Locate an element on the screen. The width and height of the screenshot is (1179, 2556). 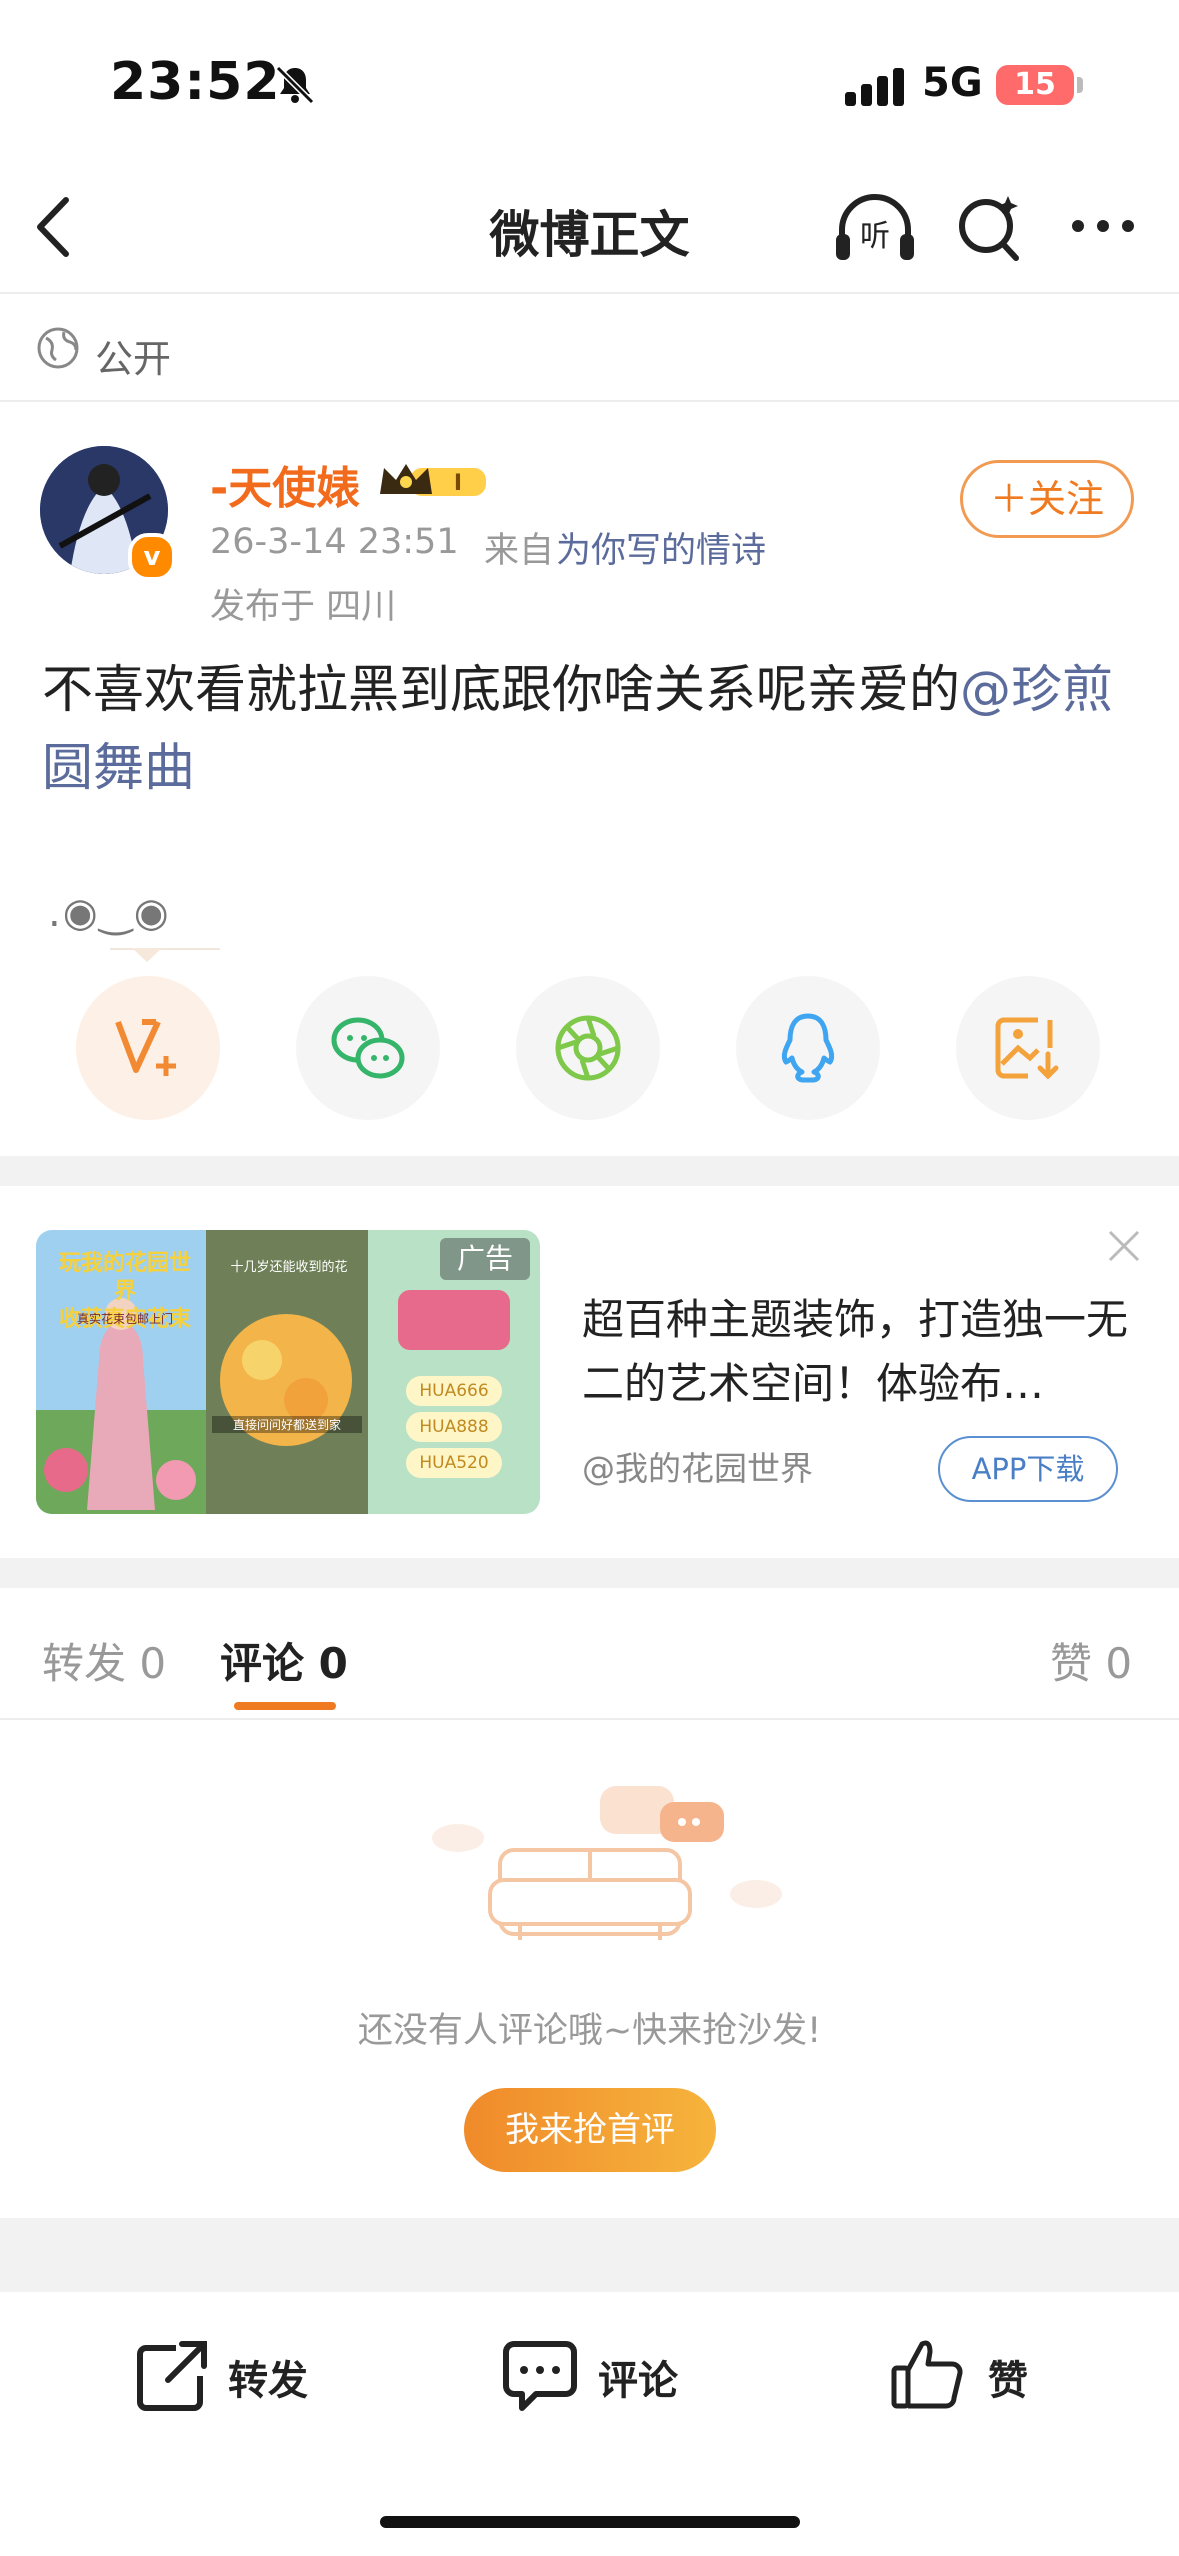
moments-icon is located at coordinates (588, 1048).